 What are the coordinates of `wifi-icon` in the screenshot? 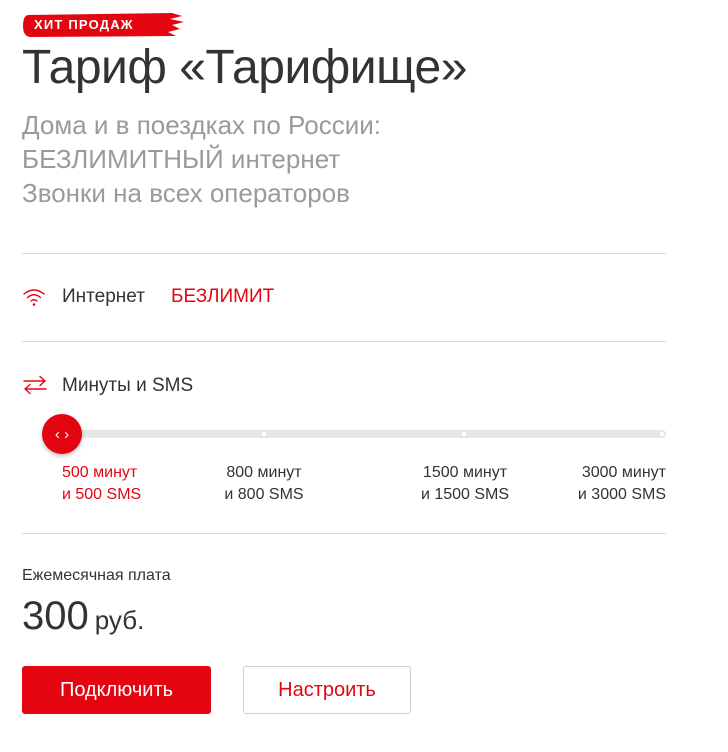 It's located at (34, 299).